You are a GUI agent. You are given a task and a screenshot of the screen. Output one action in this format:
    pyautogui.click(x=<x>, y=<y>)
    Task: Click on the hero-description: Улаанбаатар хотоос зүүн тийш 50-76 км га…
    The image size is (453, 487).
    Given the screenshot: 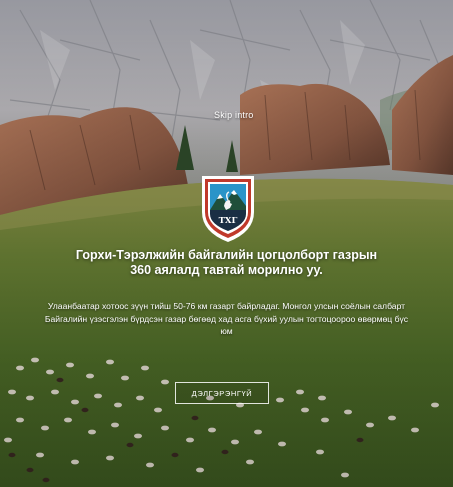 What is the action you would take?
    pyautogui.click(x=226, y=318)
    